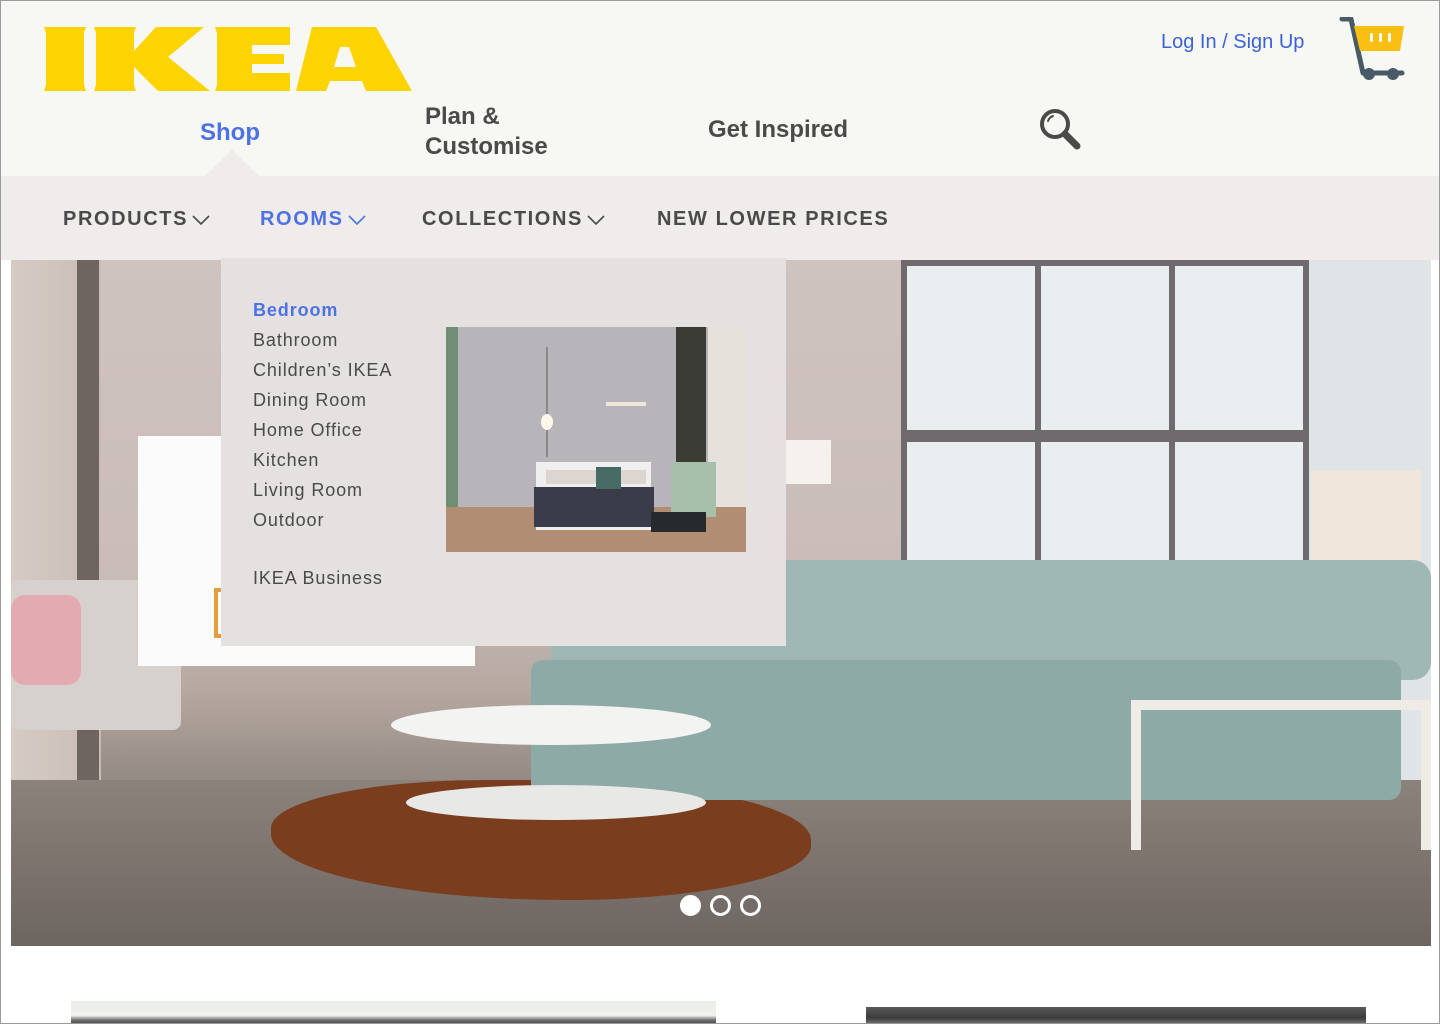 The width and height of the screenshot is (1440, 1024). What do you see at coordinates (551, 725) in the screenshot?
I see `hero-coffee-table` at bounding box center [551, 725].